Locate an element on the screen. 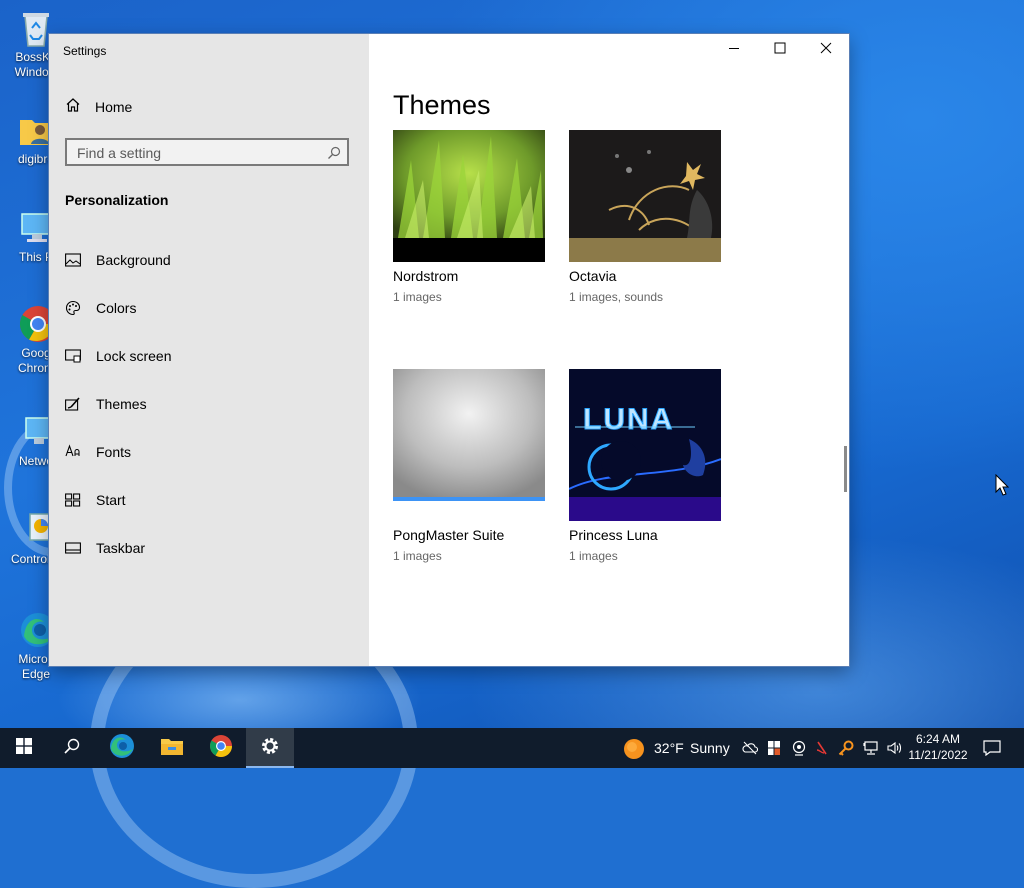 This screenshot has height=888, width=1024. home-icon is located at coordinates (73, 107).